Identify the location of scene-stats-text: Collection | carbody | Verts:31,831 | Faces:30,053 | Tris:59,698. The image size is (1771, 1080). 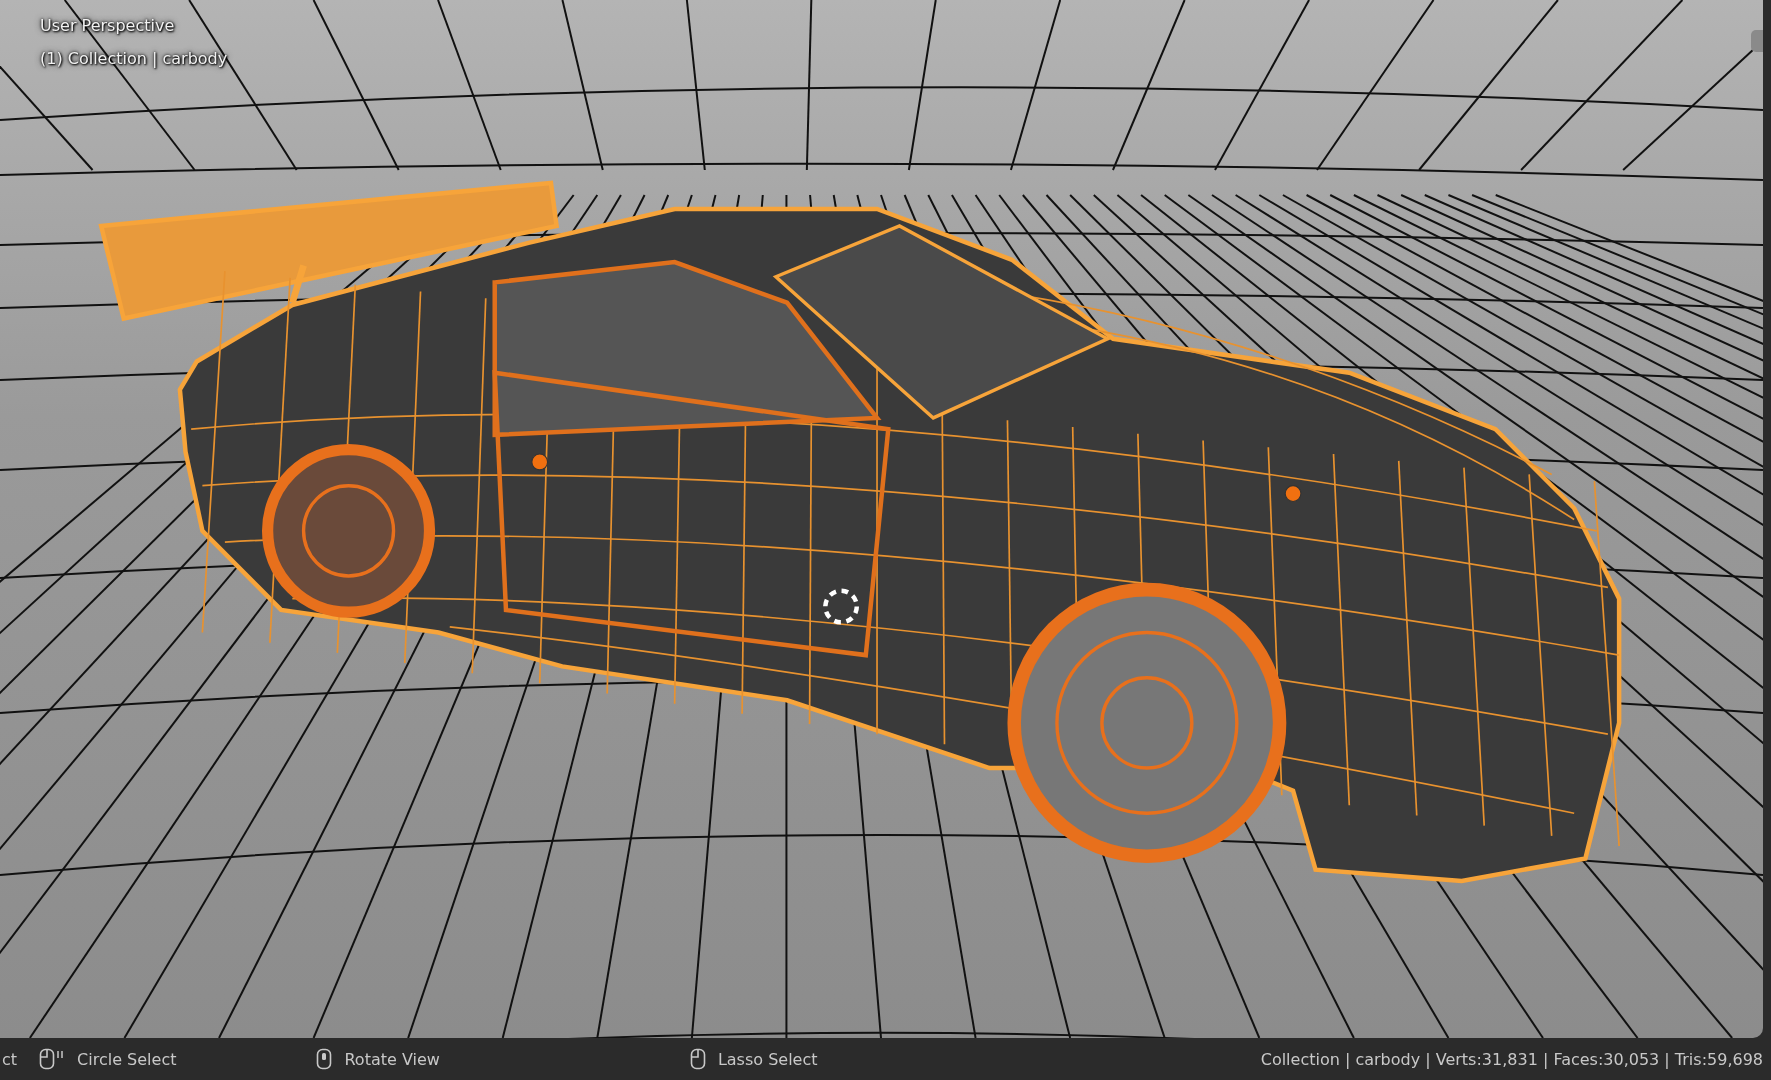
(1511, 1059).